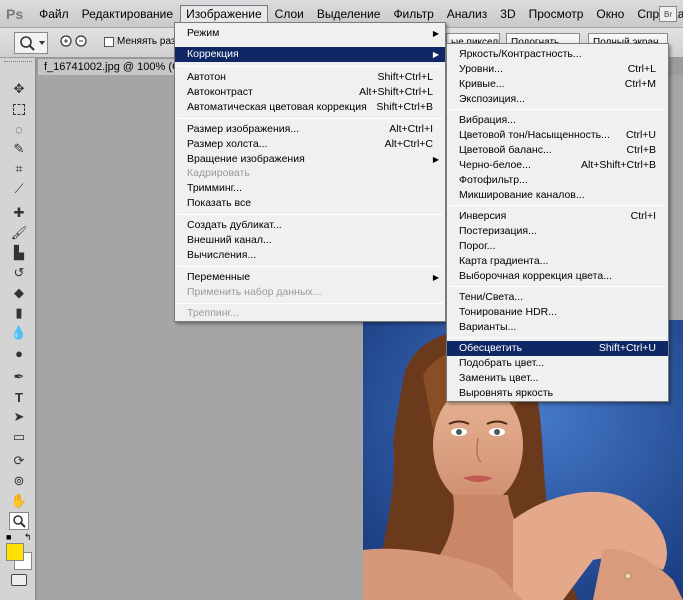 The height and width of the screenshot is (600, 683). I want to click on 3d-orbit-tool-icon: ⊚, so click(19, 481).